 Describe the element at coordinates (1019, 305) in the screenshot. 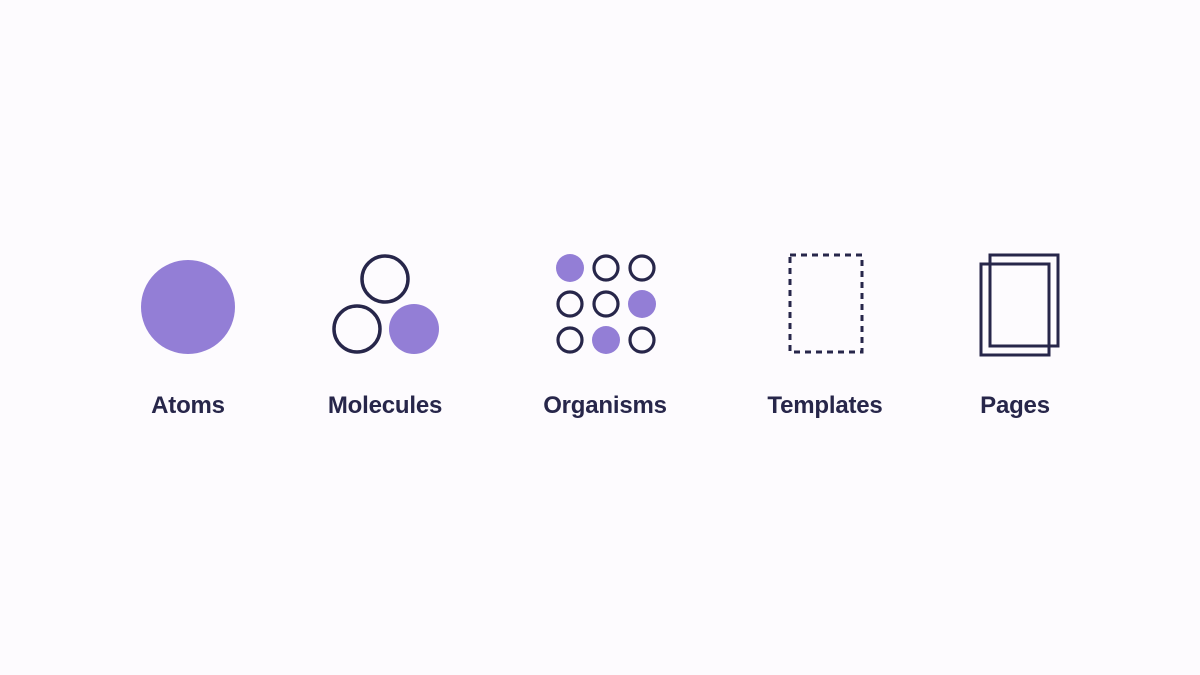

I see `stacked-pages-icon` at that location.